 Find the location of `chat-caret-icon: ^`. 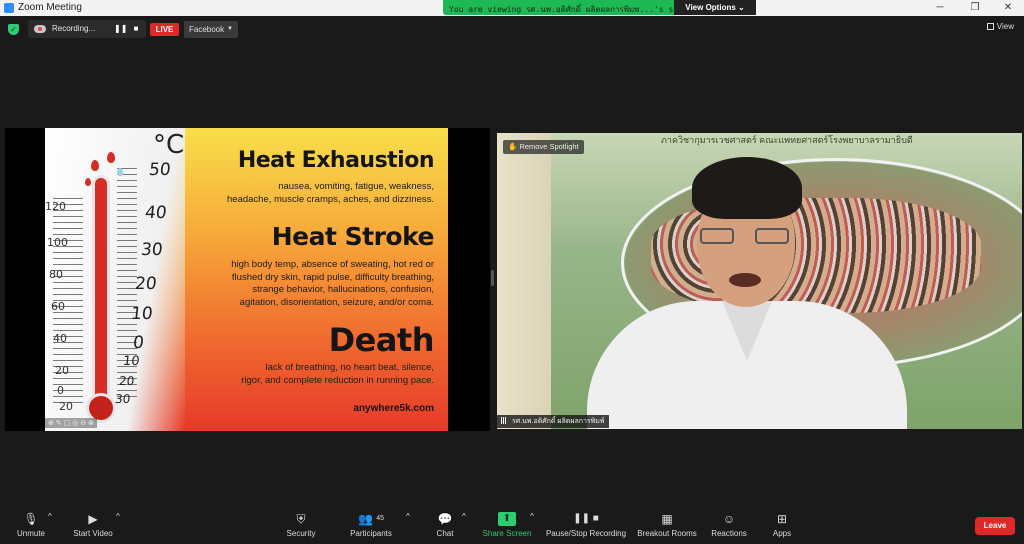

chat-caret-icon: ^ is located at coordinates (464, 528).